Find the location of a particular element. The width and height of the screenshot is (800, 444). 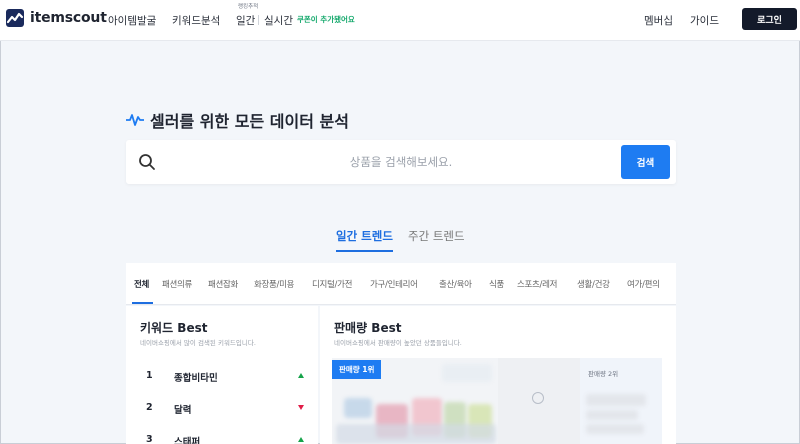

category-active-indicator is located at coordinates (142, 303).